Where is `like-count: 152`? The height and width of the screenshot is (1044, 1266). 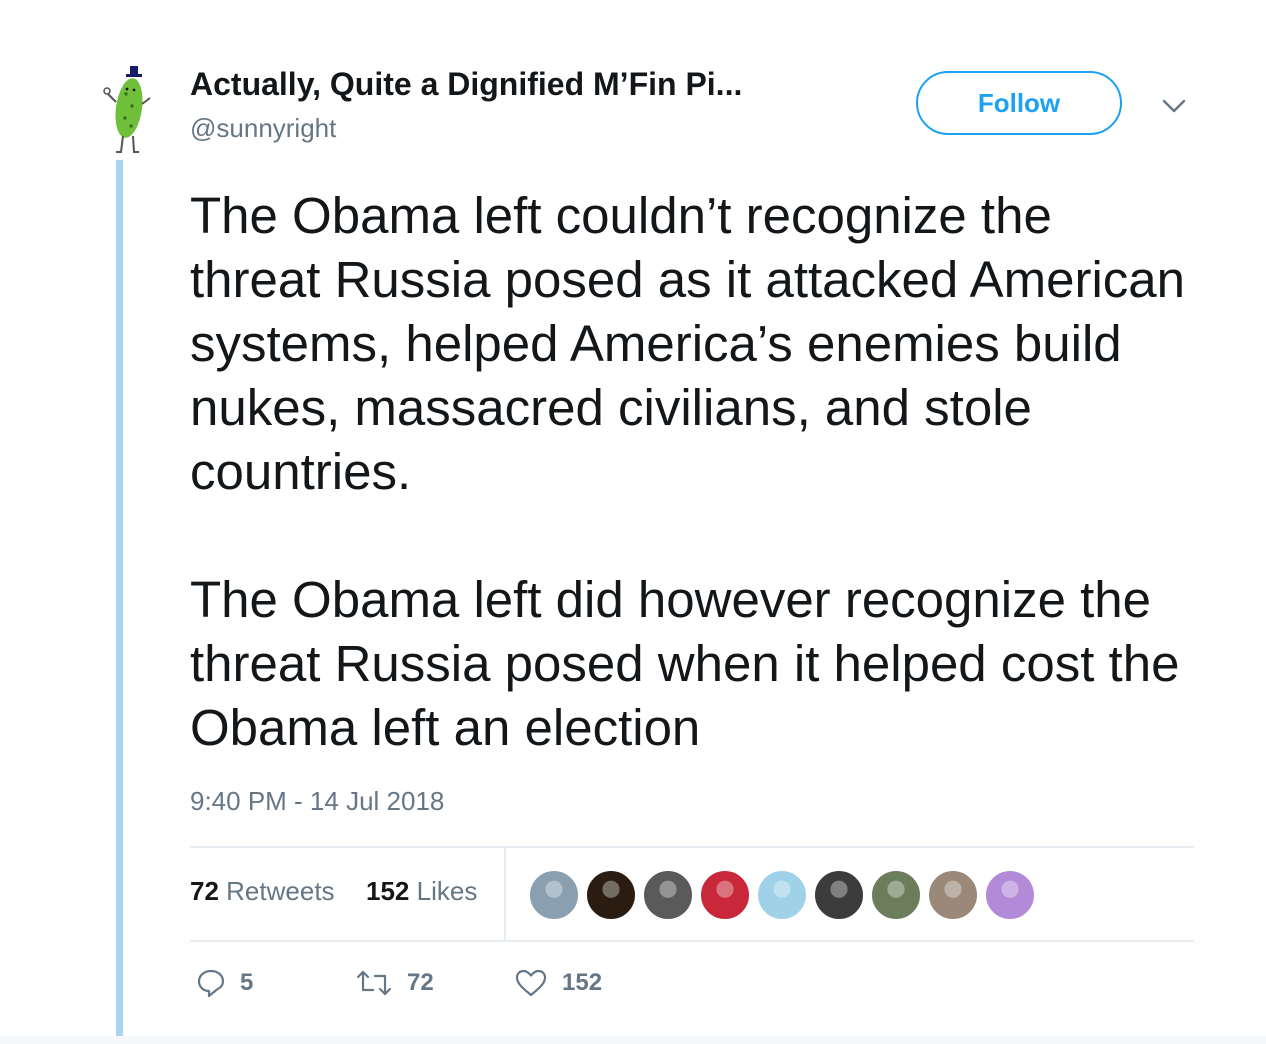 like-count: 152 is located at coordinates (582, 982).